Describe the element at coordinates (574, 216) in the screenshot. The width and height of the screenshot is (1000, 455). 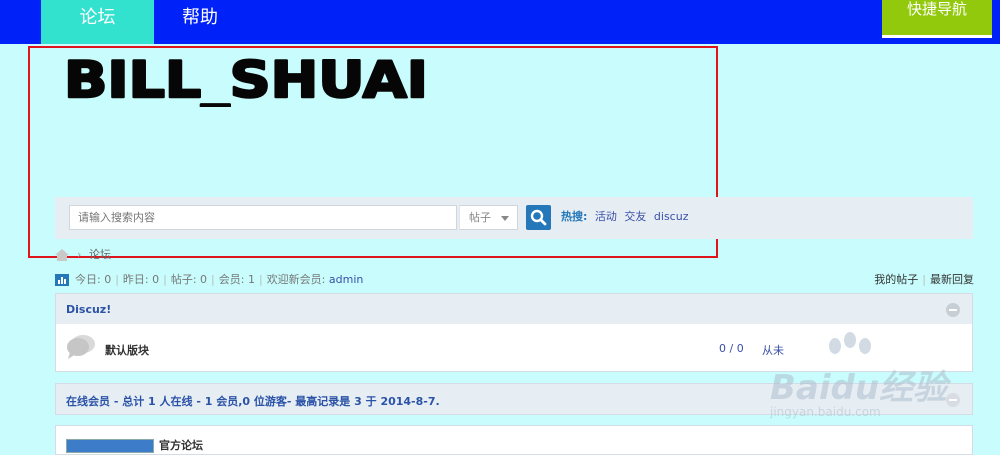
I see `hot-search-label: 热搜:` at that location.